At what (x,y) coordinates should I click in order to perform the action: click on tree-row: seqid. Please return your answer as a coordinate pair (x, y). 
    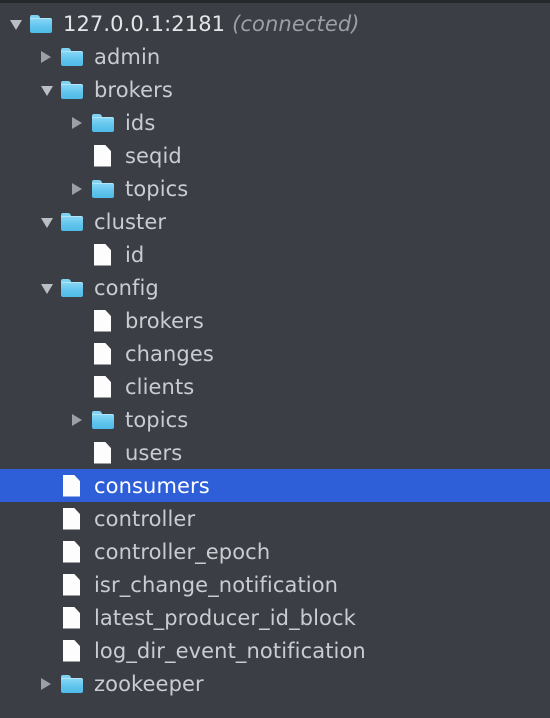
    Looking at the image, I should click on (275, 155).